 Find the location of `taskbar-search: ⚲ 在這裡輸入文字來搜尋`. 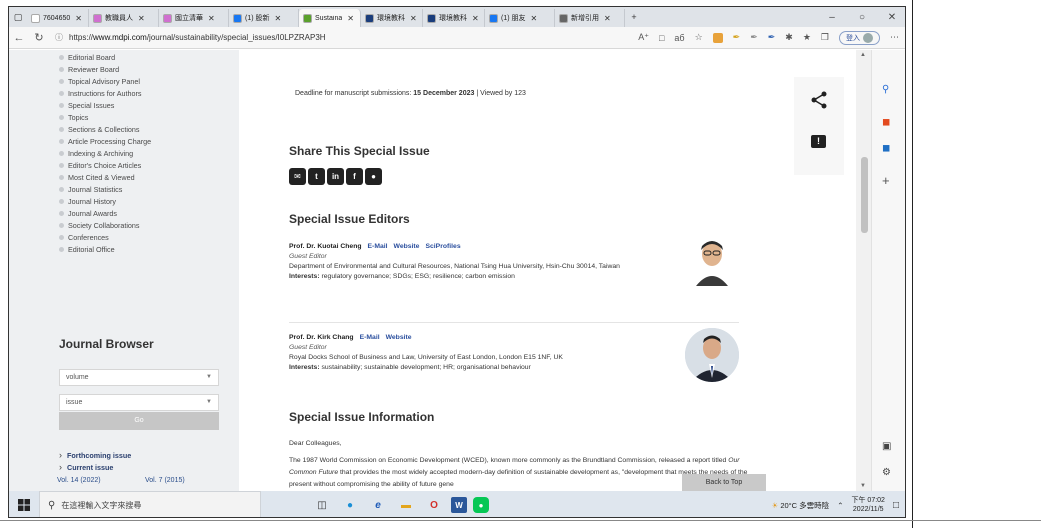

taskbar-search: ⚲ 在這裡輸入文字來搜尋 is located at coordinates (150, 504).